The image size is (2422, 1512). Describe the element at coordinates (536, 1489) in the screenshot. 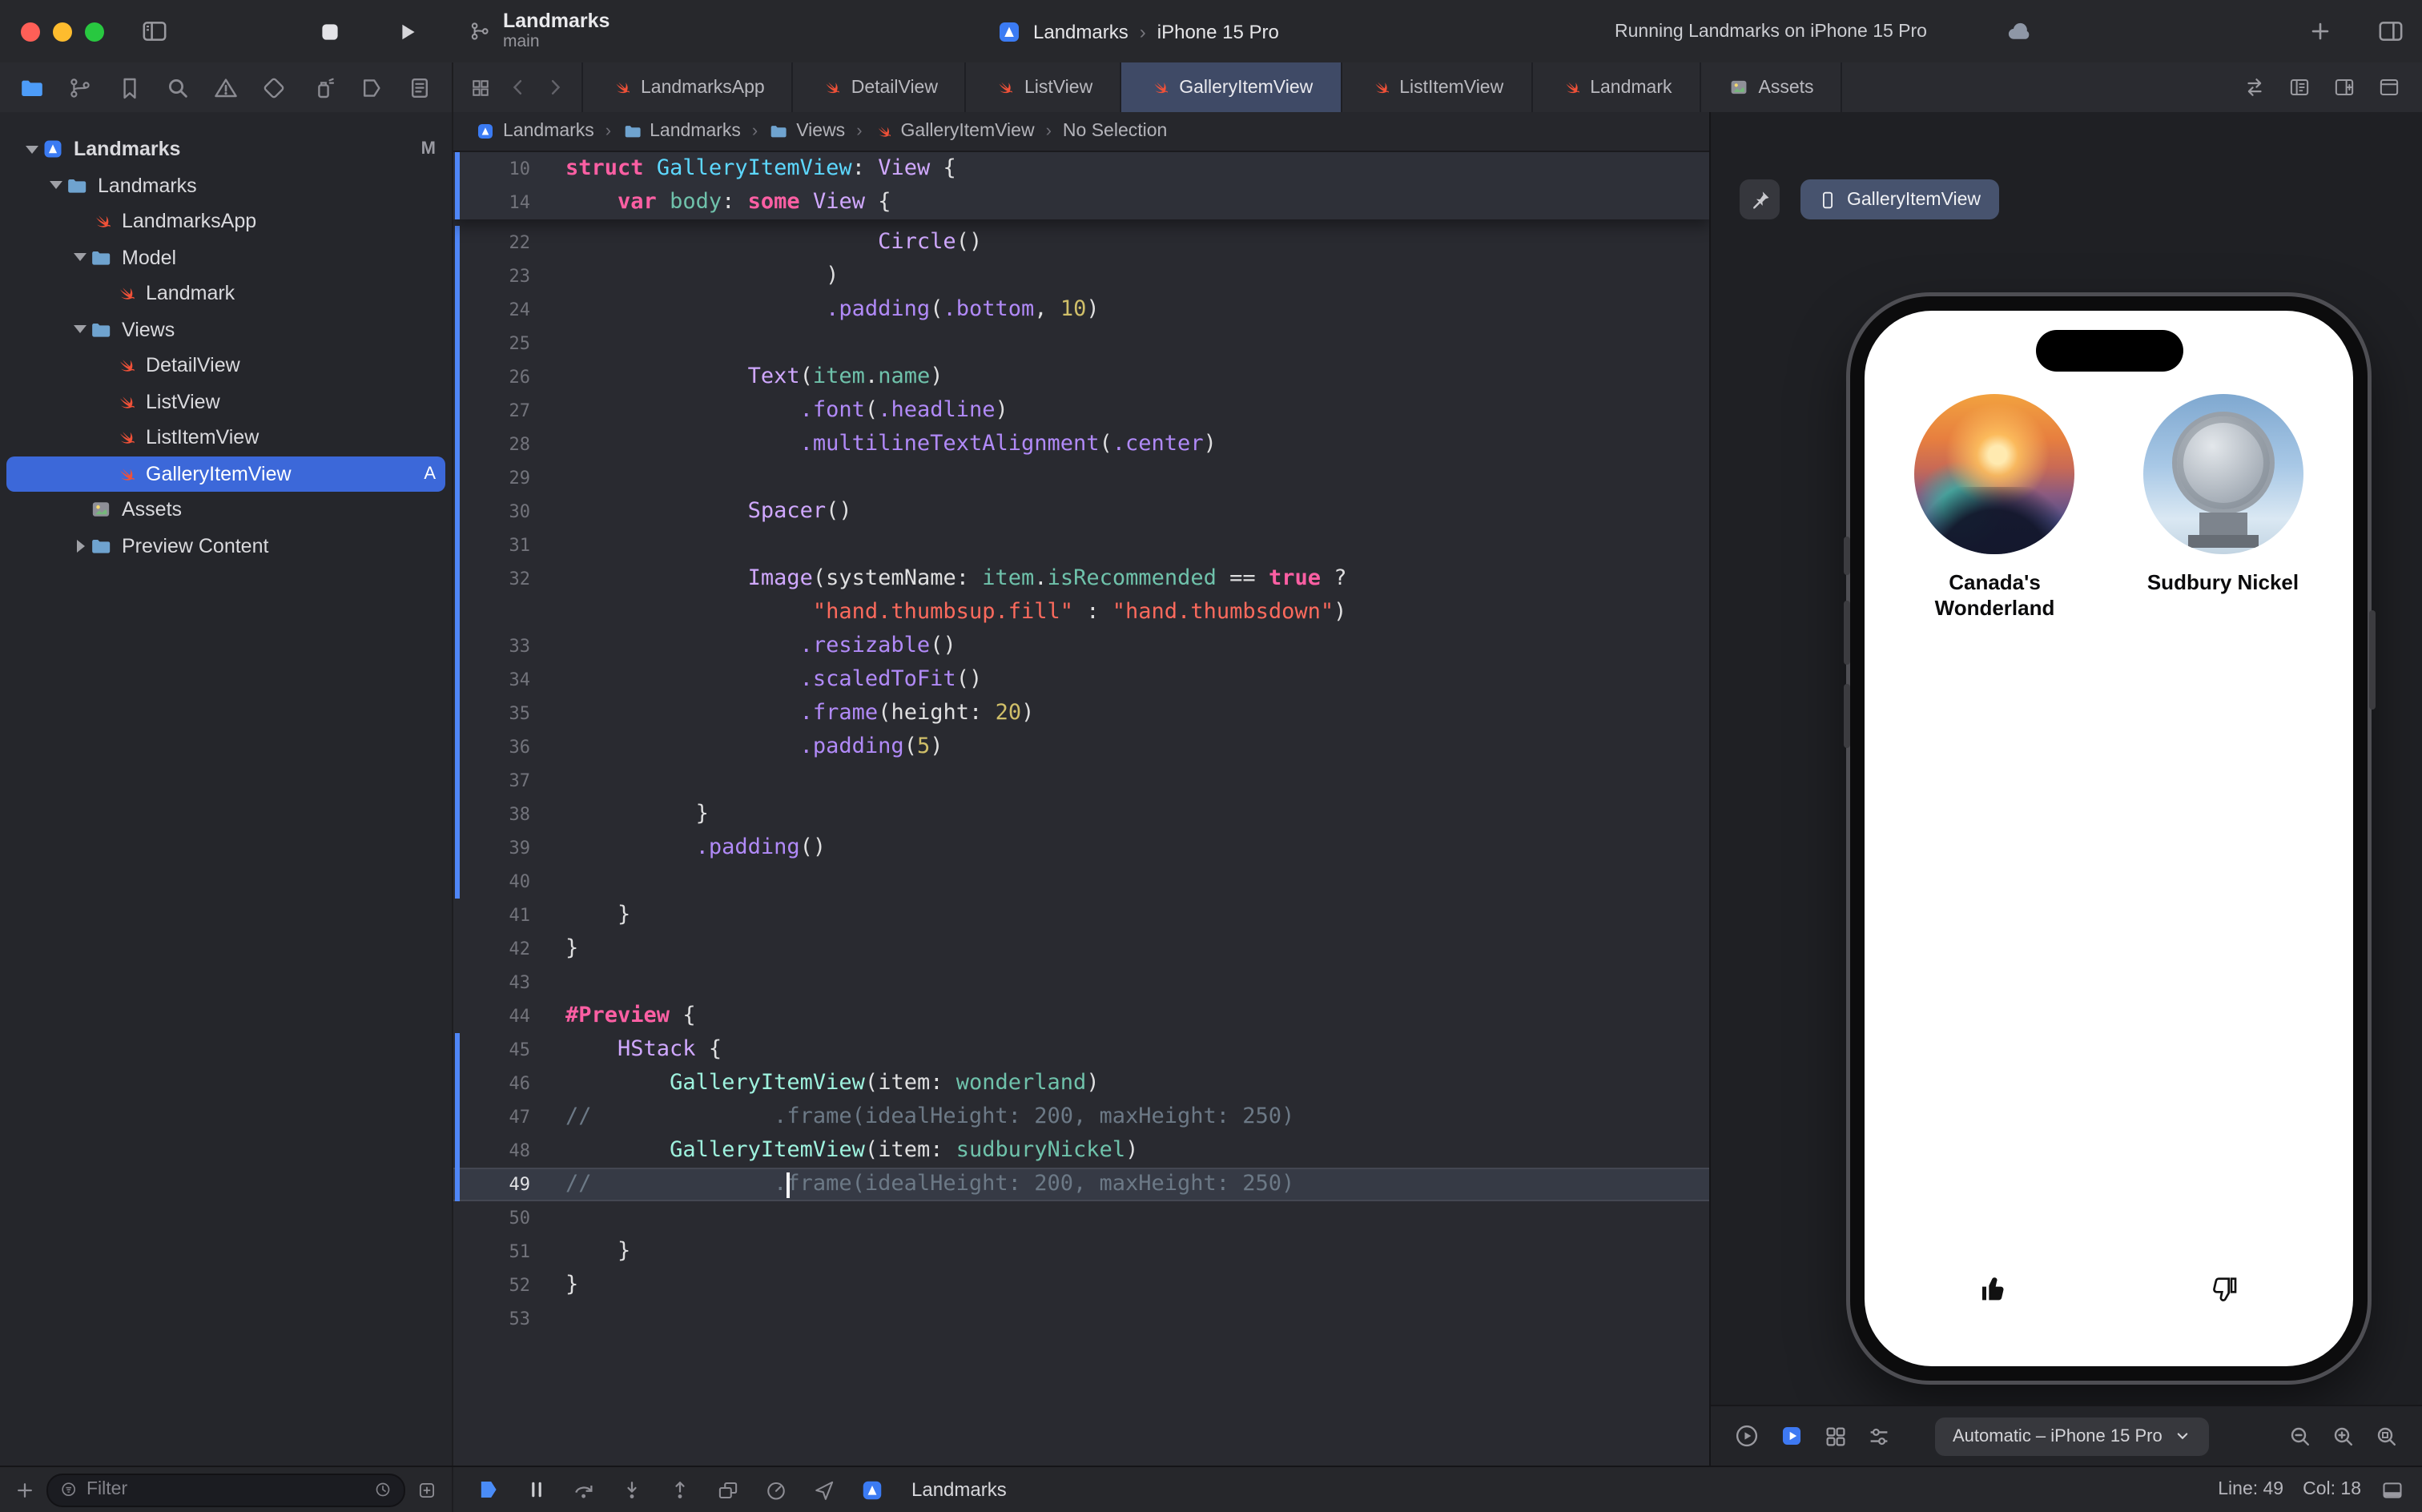

I see `pause-button` at that location.